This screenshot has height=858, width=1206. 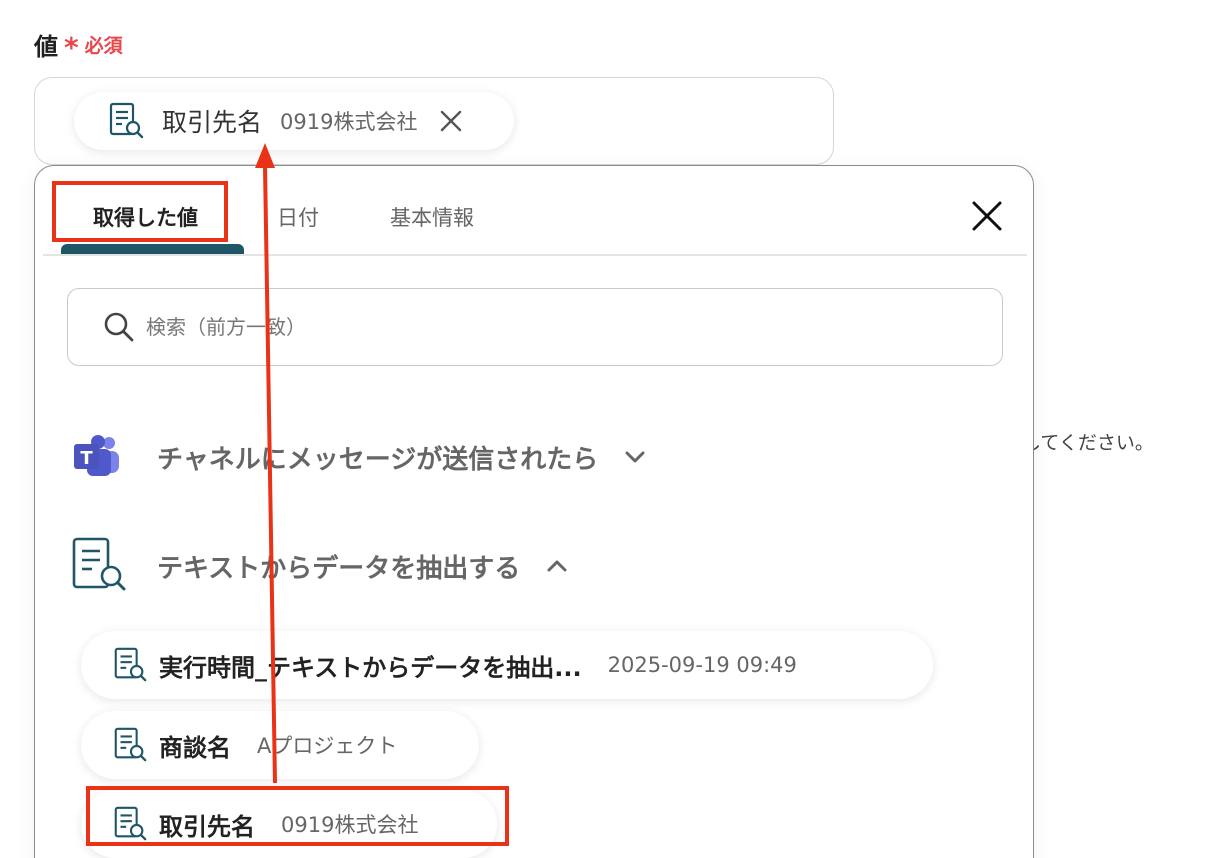 What do you see at coordinates (119, 327) in the screenshot?
I see `search-icon` at bounding box center [119, 327].